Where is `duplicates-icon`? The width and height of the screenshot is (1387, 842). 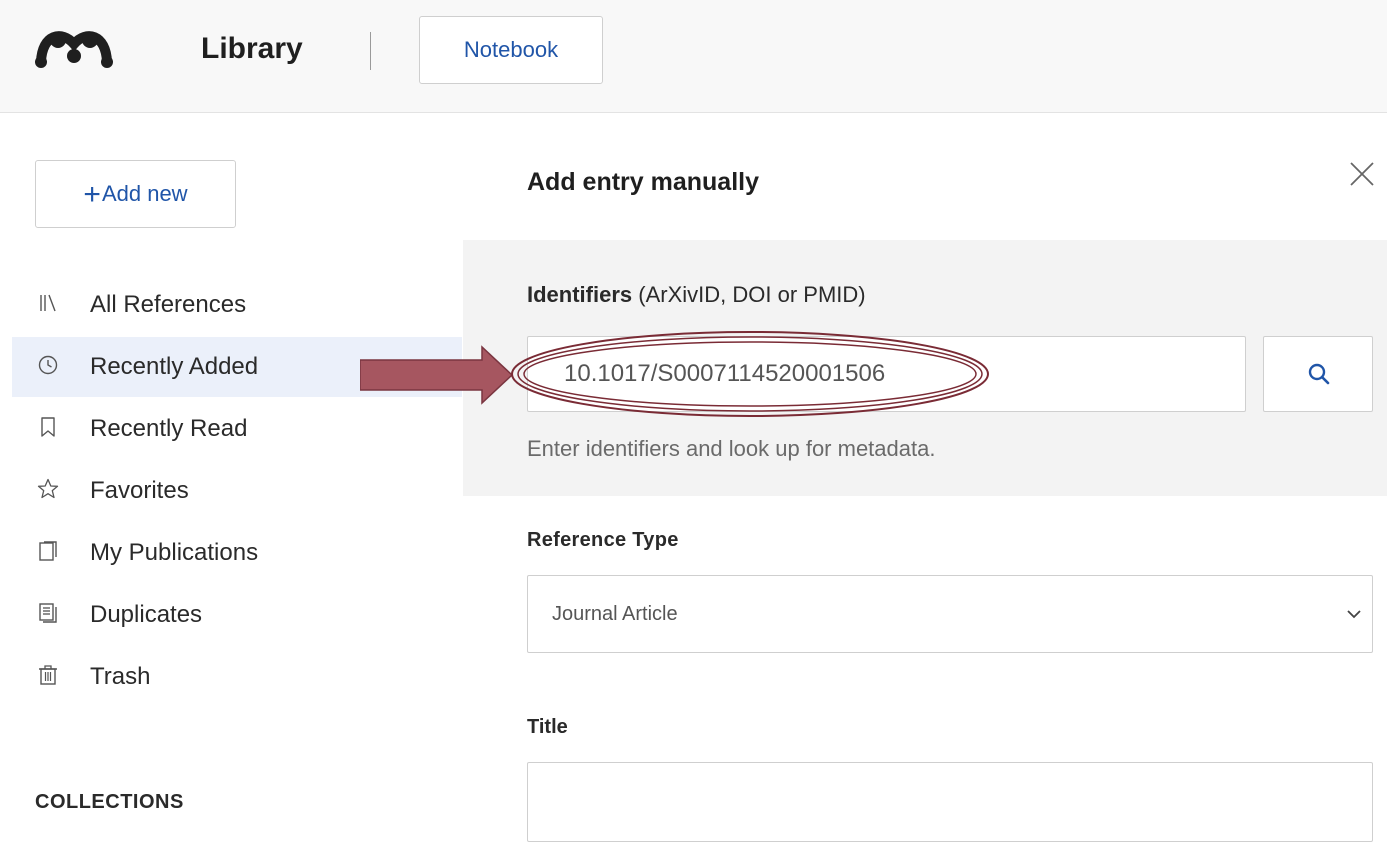 duplicates-icon is located at coordinates (48, 613).